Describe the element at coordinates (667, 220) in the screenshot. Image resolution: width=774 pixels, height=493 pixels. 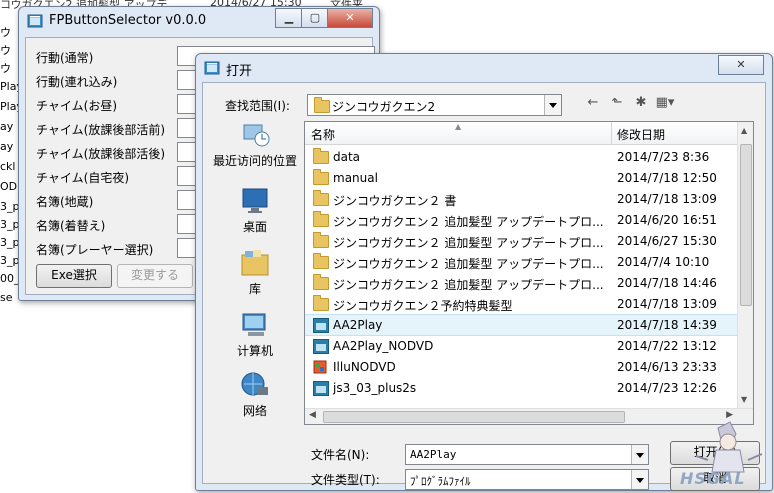
I see `file-date: 2014/6/20 16:51` at that location.